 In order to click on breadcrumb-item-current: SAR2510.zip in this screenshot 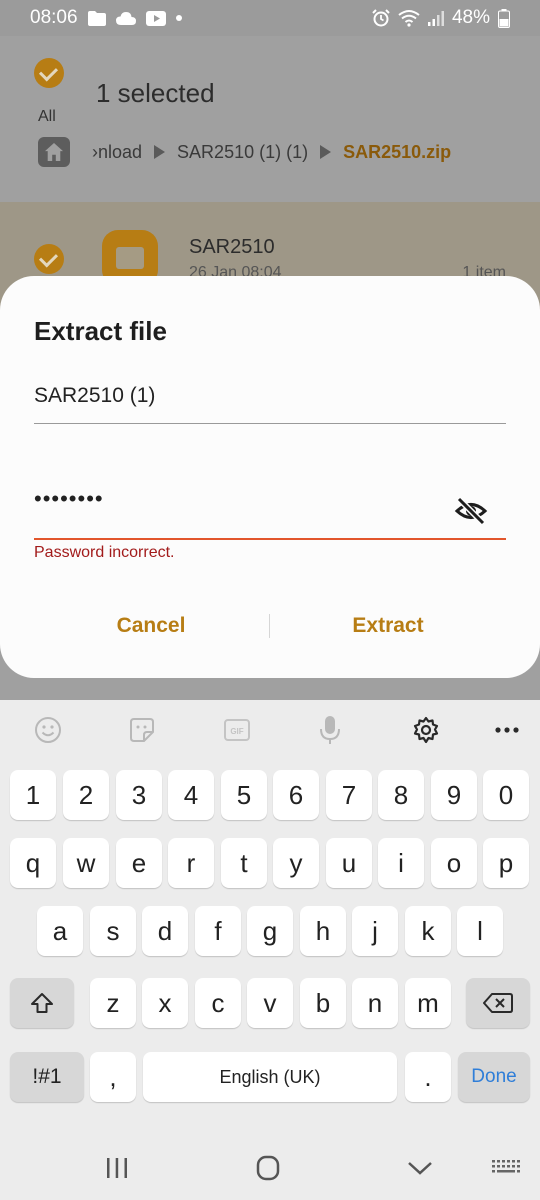, I will do `click(397, 152)`.